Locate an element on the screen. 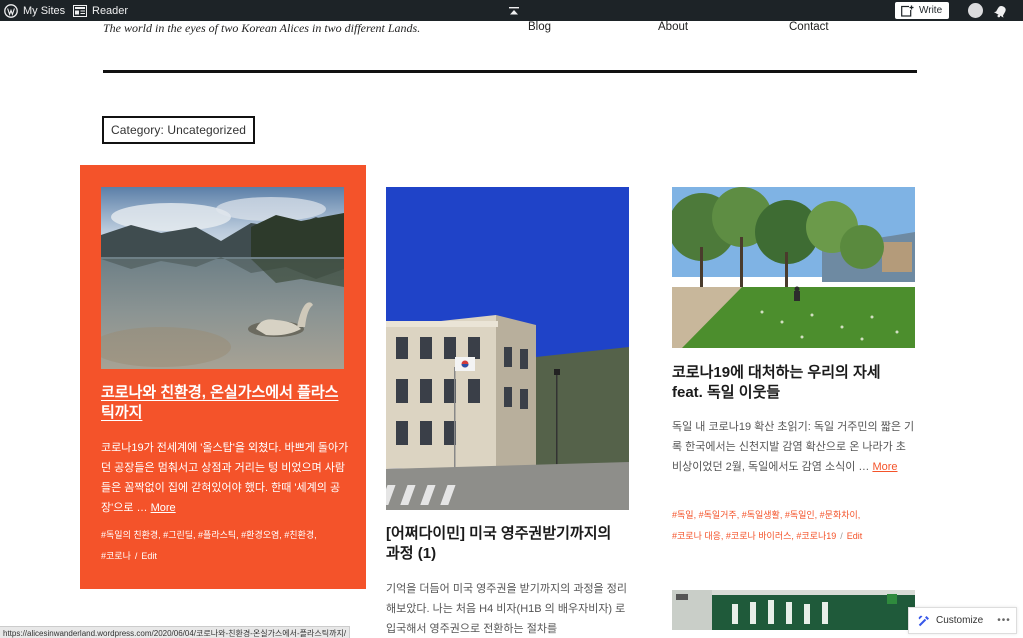 The image size is (1023, 638). nav-blog: Blog is located at coordinates (539, 27).